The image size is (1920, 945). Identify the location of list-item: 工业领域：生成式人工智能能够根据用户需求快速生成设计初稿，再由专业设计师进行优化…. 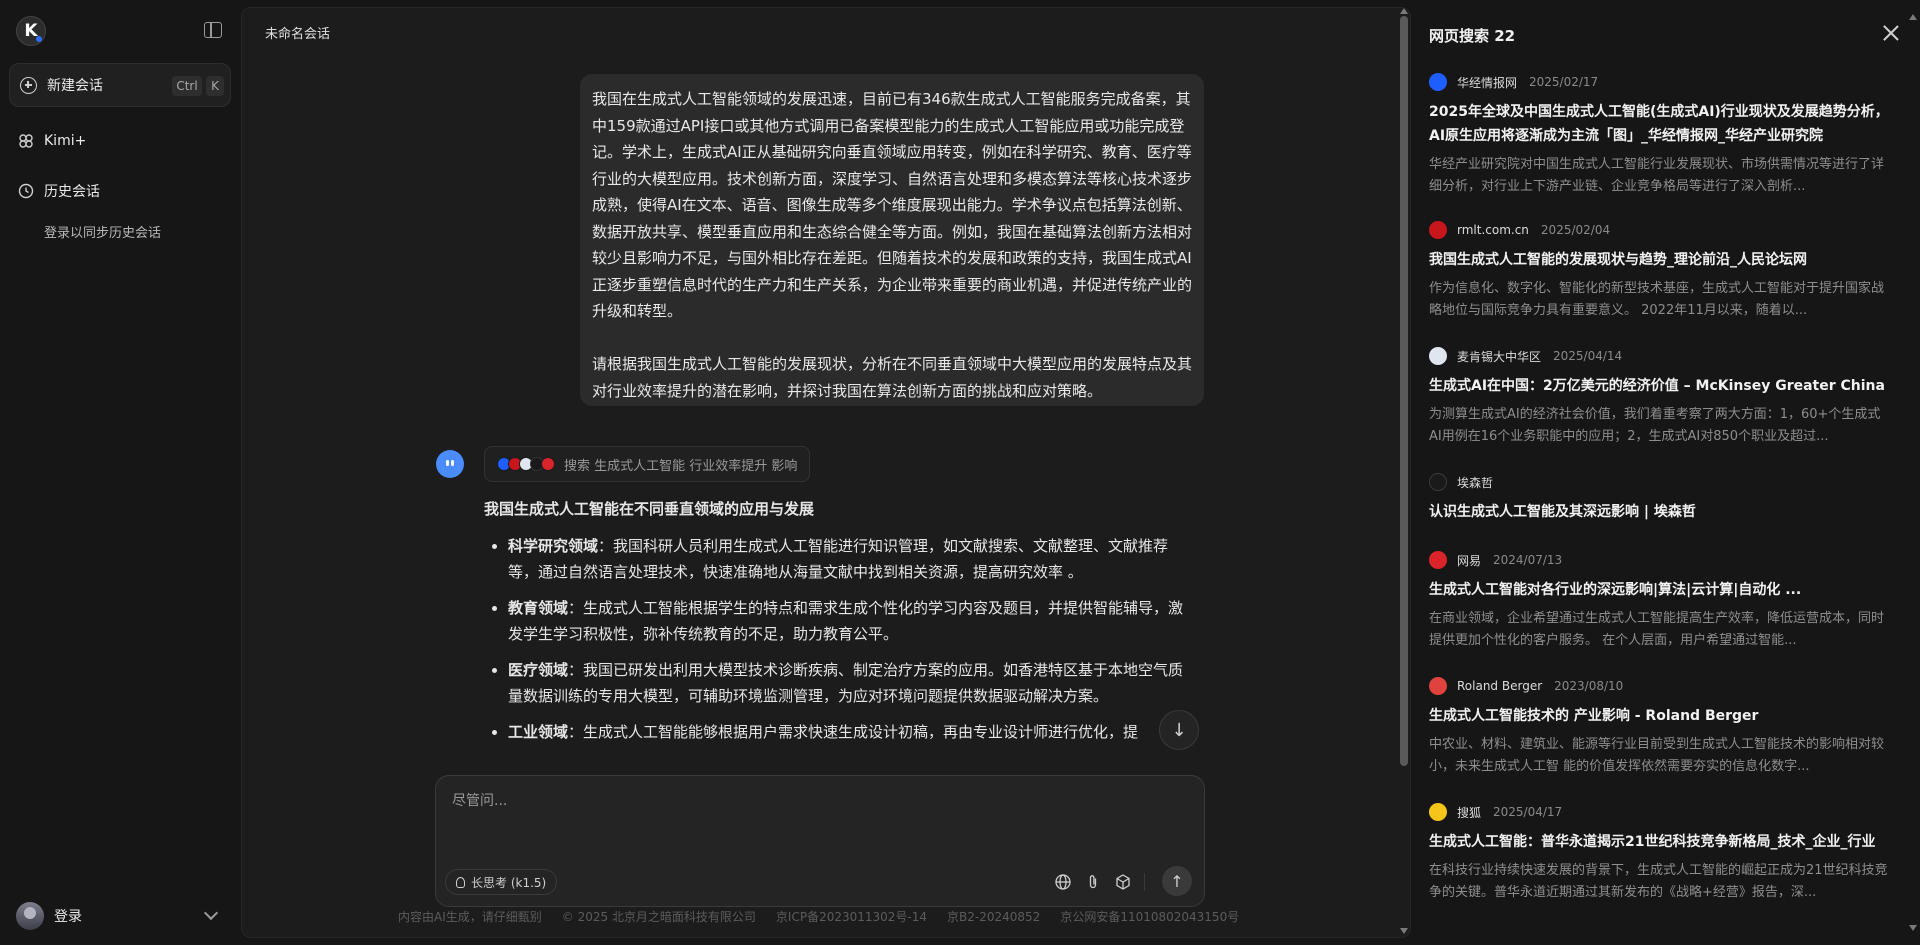
(834, 732).